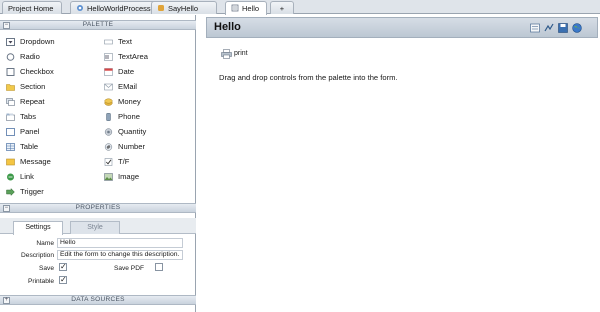 This screenshot has width=600, height=312. I want to click on checkbox-icon, so click(10, 72).